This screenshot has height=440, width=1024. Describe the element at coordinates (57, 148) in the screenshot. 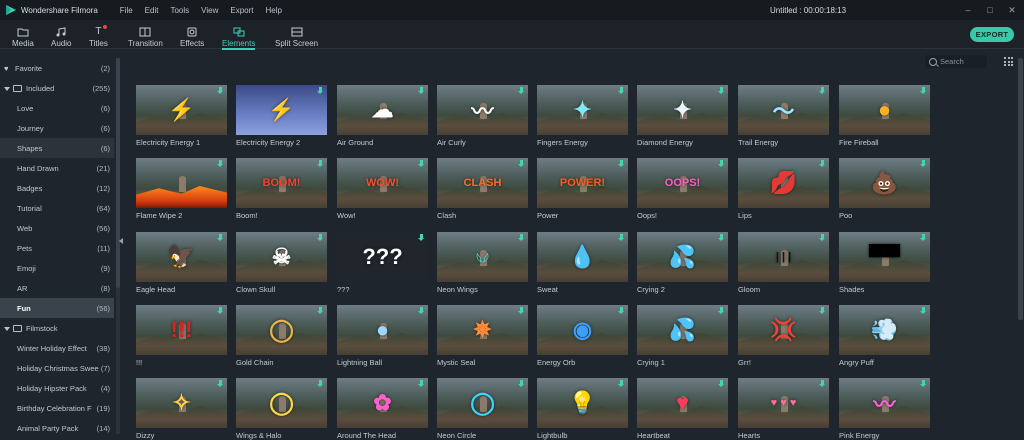

I see `sidebar-item-shapes: Shapes (6)` at that location.